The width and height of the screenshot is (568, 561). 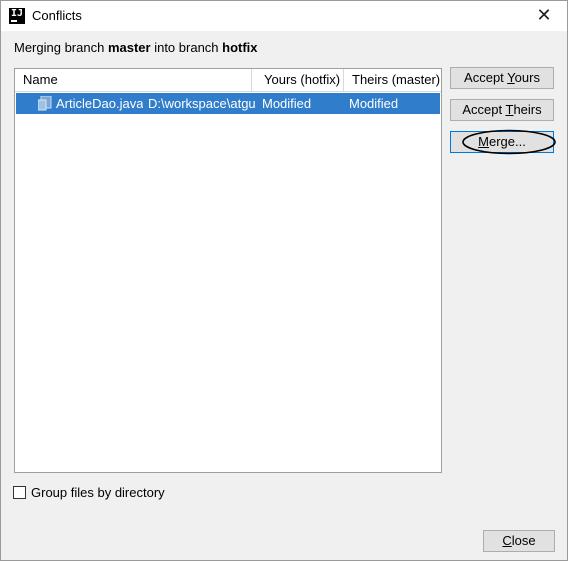 I want to click on title-bar: IJ Conflicts ✕, so click(x=284, y=16).